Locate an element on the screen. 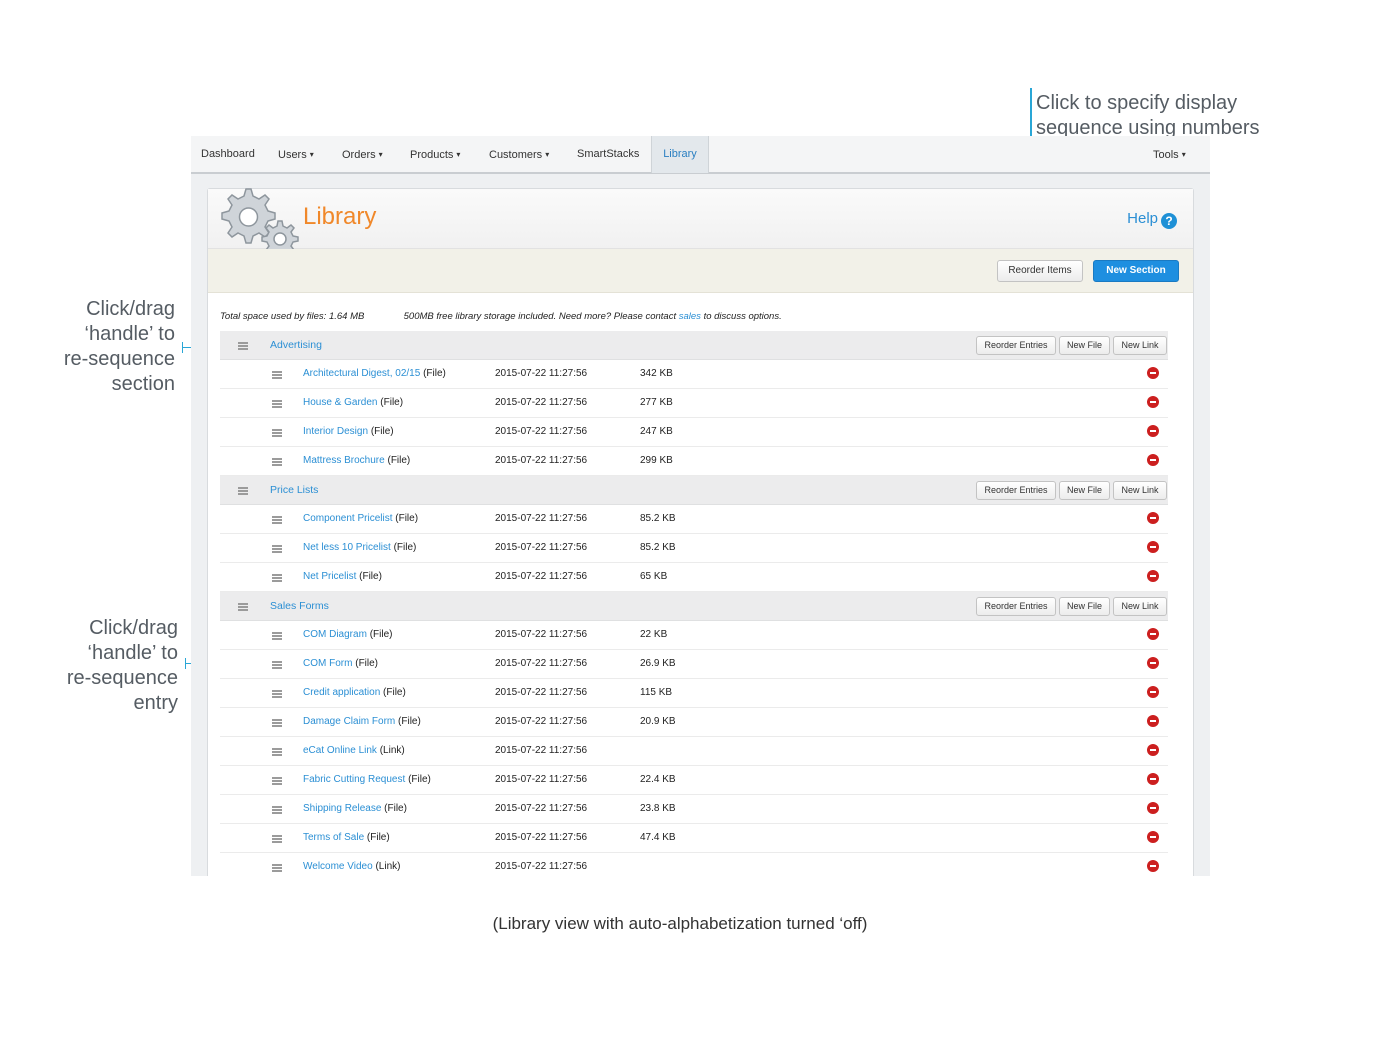 The image size is (1400, 1049). entry-name: eCat Online Link (Link) is located at coordinates (354, 750).